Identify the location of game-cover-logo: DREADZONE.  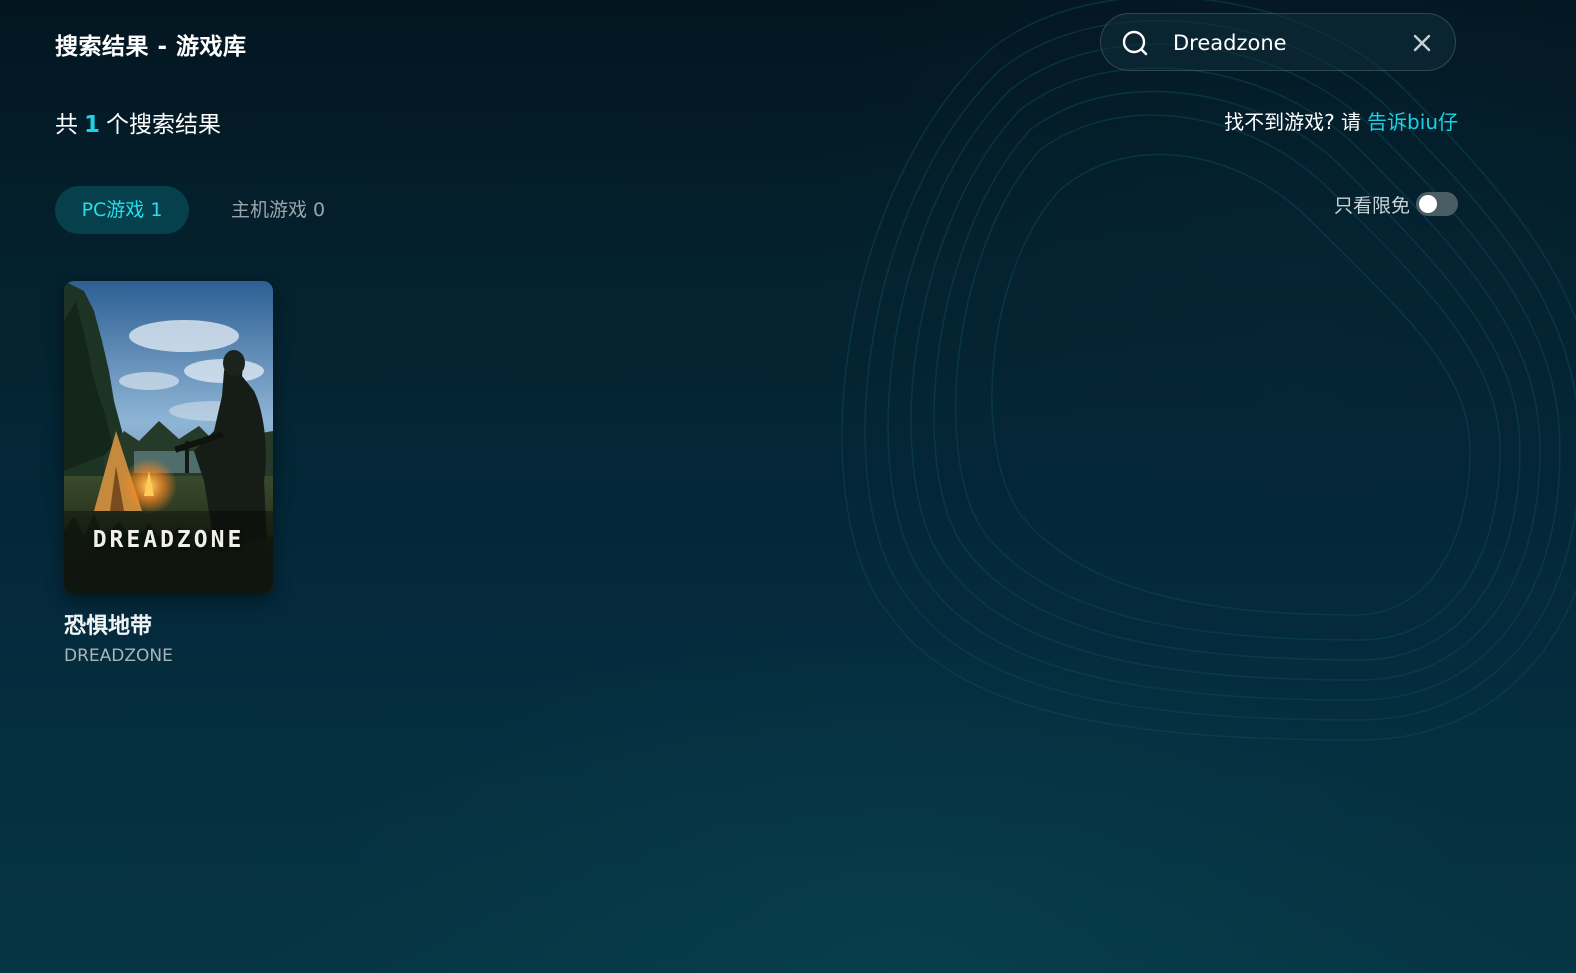
(168, 540).